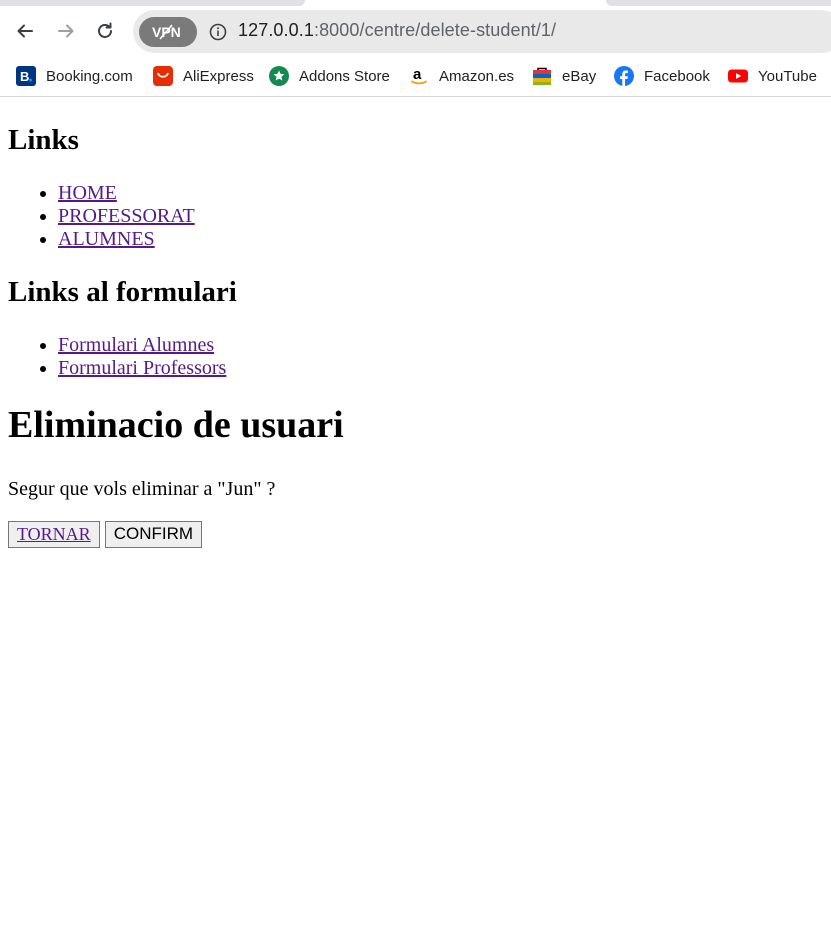  I want to click on bookmark-label: Facebook, so click(677, 76).